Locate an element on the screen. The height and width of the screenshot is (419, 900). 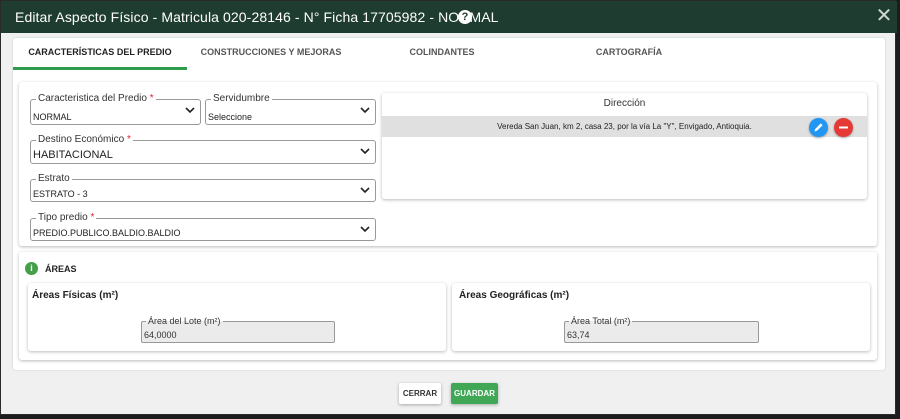
estrato-select: Estrato ESTRATO - 3 is located at coordinates (203, 187).